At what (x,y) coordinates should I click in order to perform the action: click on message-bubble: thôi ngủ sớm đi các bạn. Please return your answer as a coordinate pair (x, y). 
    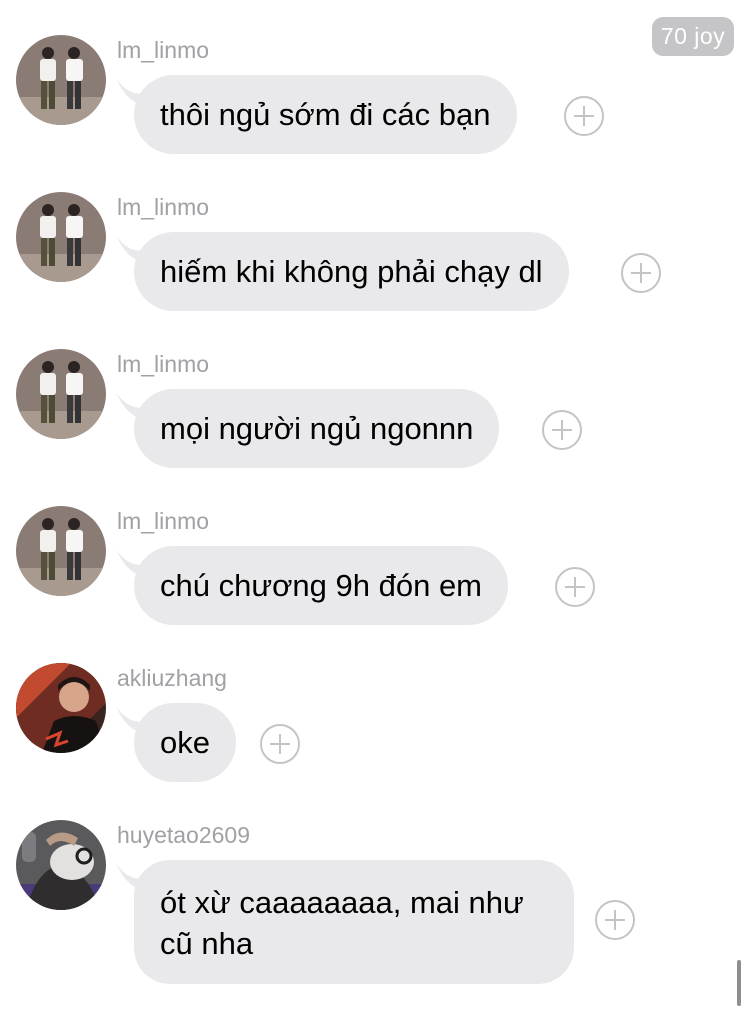
    Looking at the image, I should click on (325, 114).